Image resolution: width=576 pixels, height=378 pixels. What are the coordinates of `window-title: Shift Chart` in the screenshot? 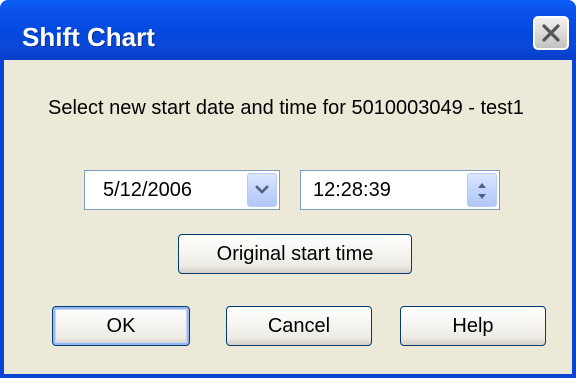 It's located at (88, 37).